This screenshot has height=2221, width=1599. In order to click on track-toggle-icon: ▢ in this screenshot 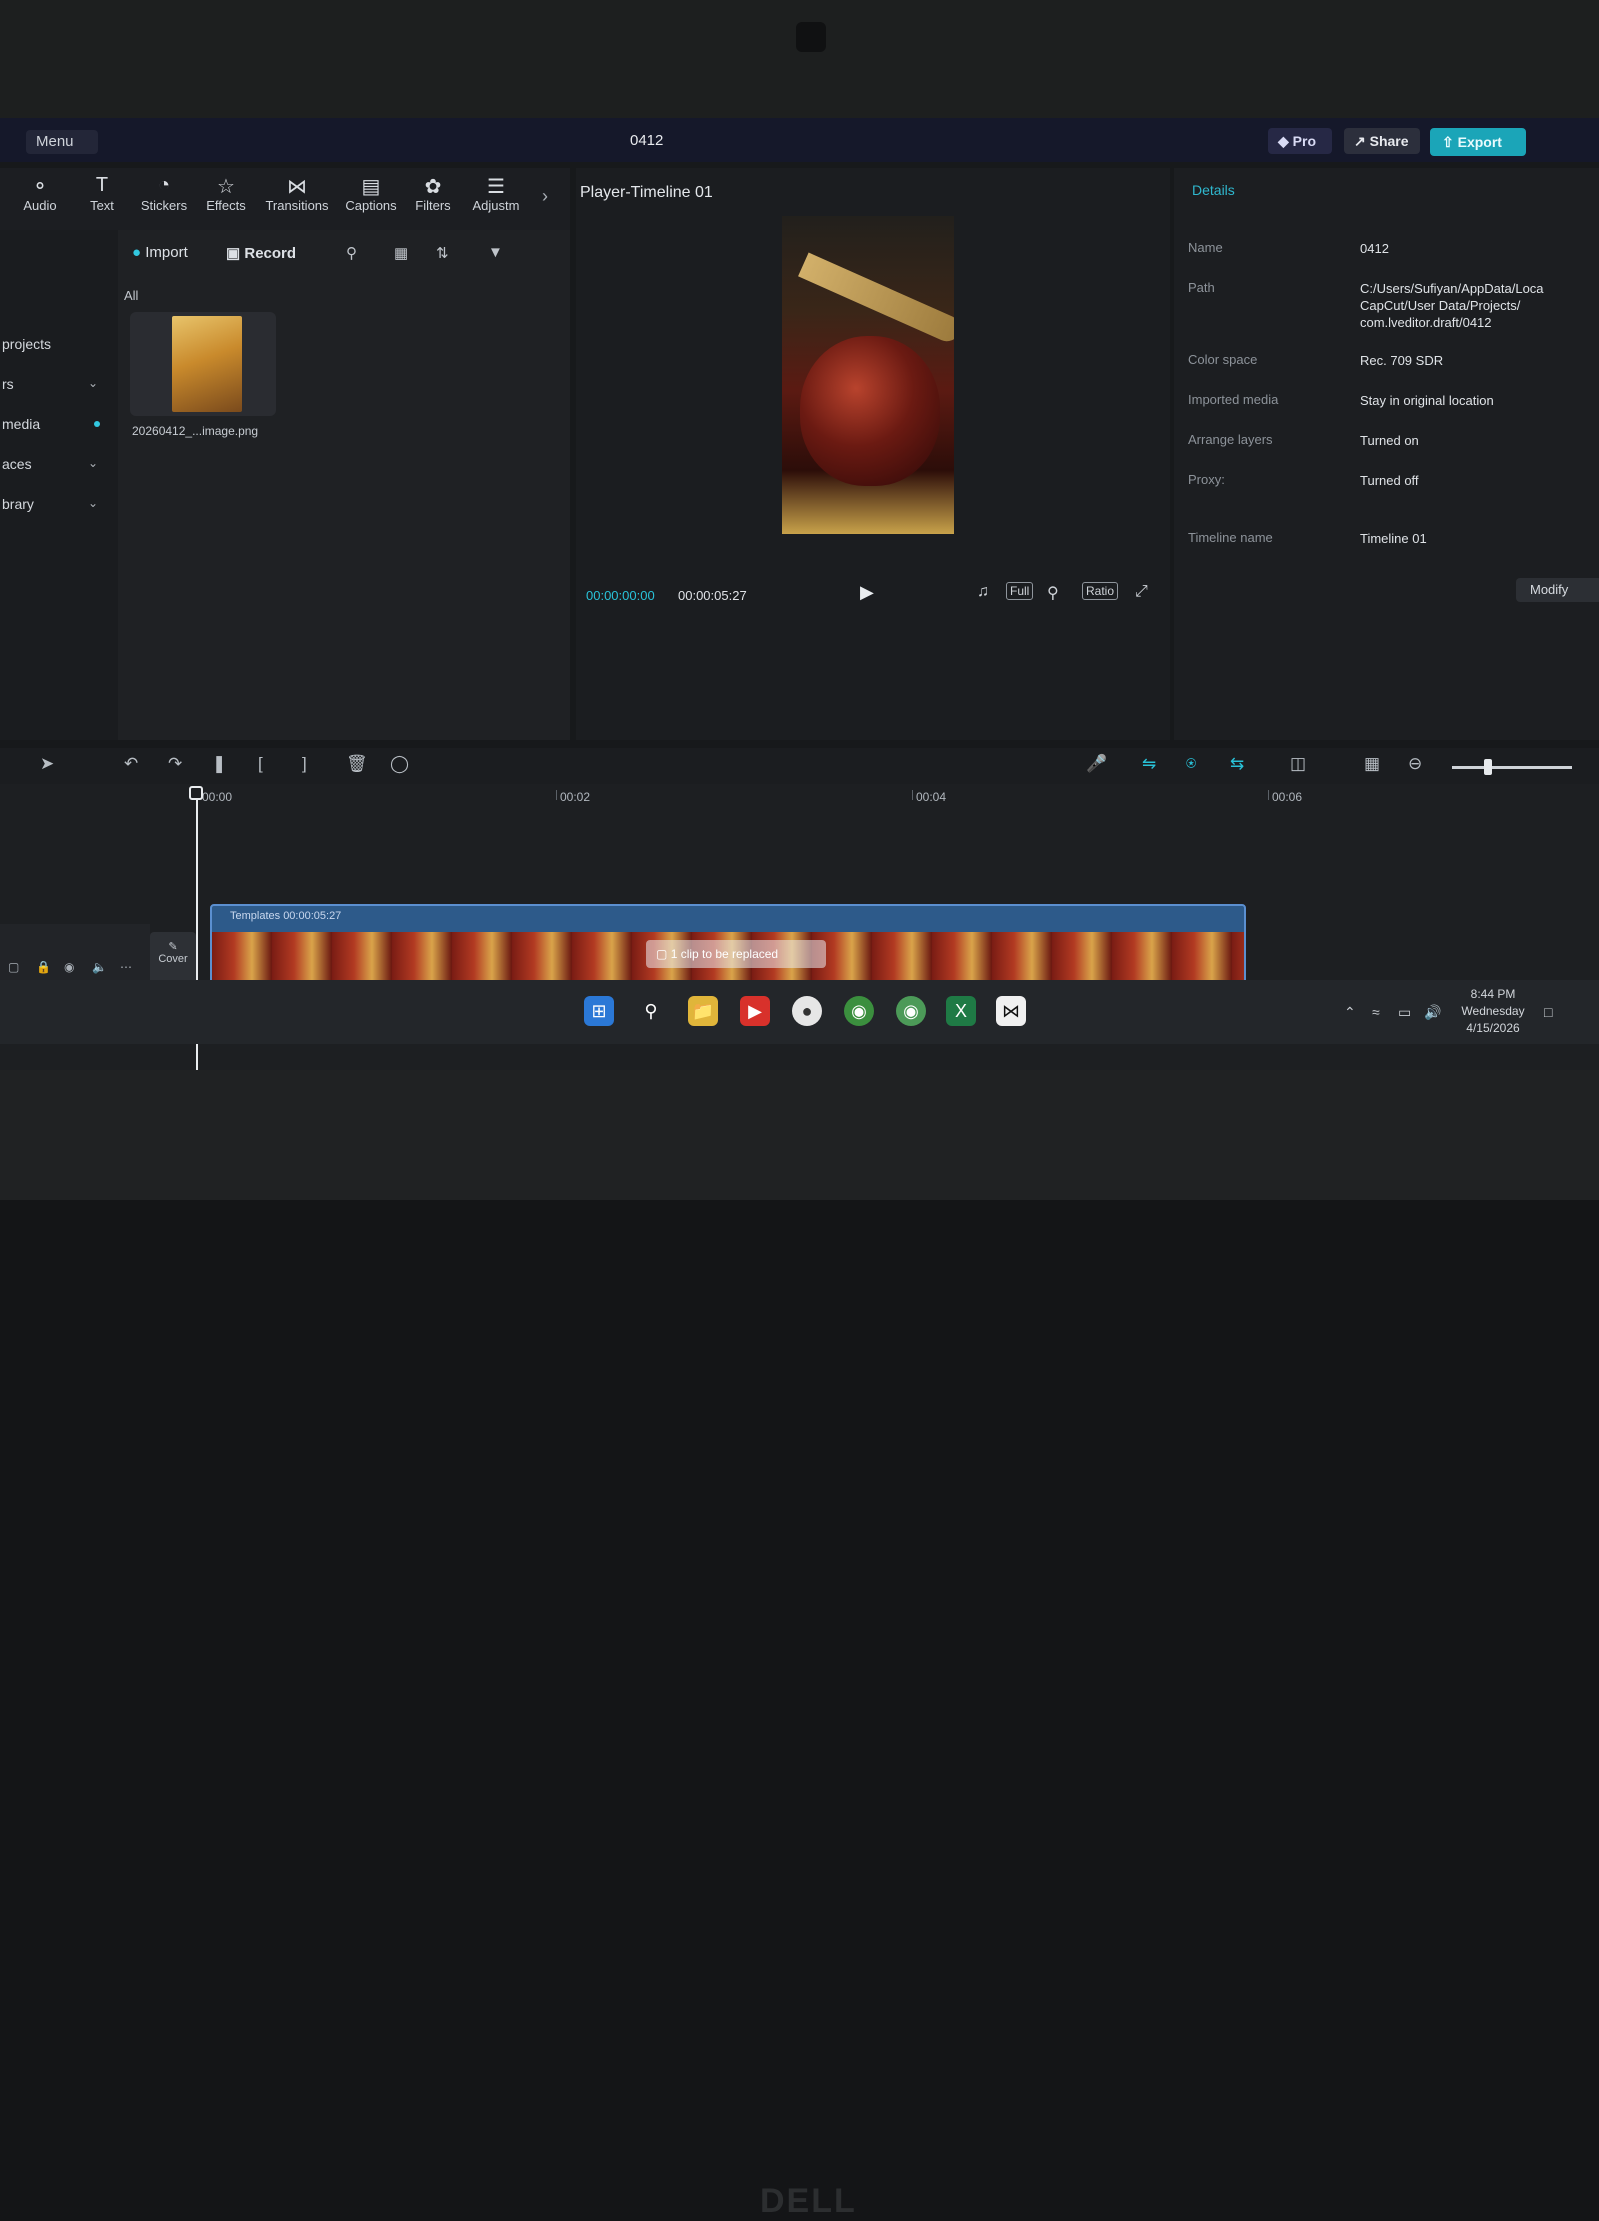, I will do `click(13, 967)`.